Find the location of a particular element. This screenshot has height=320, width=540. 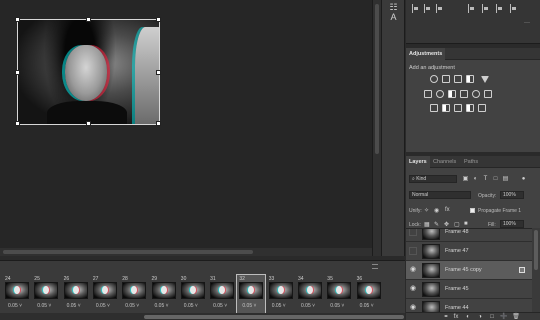

layer-row: ◉ Frame 44 is located at coordinates (469, 305).